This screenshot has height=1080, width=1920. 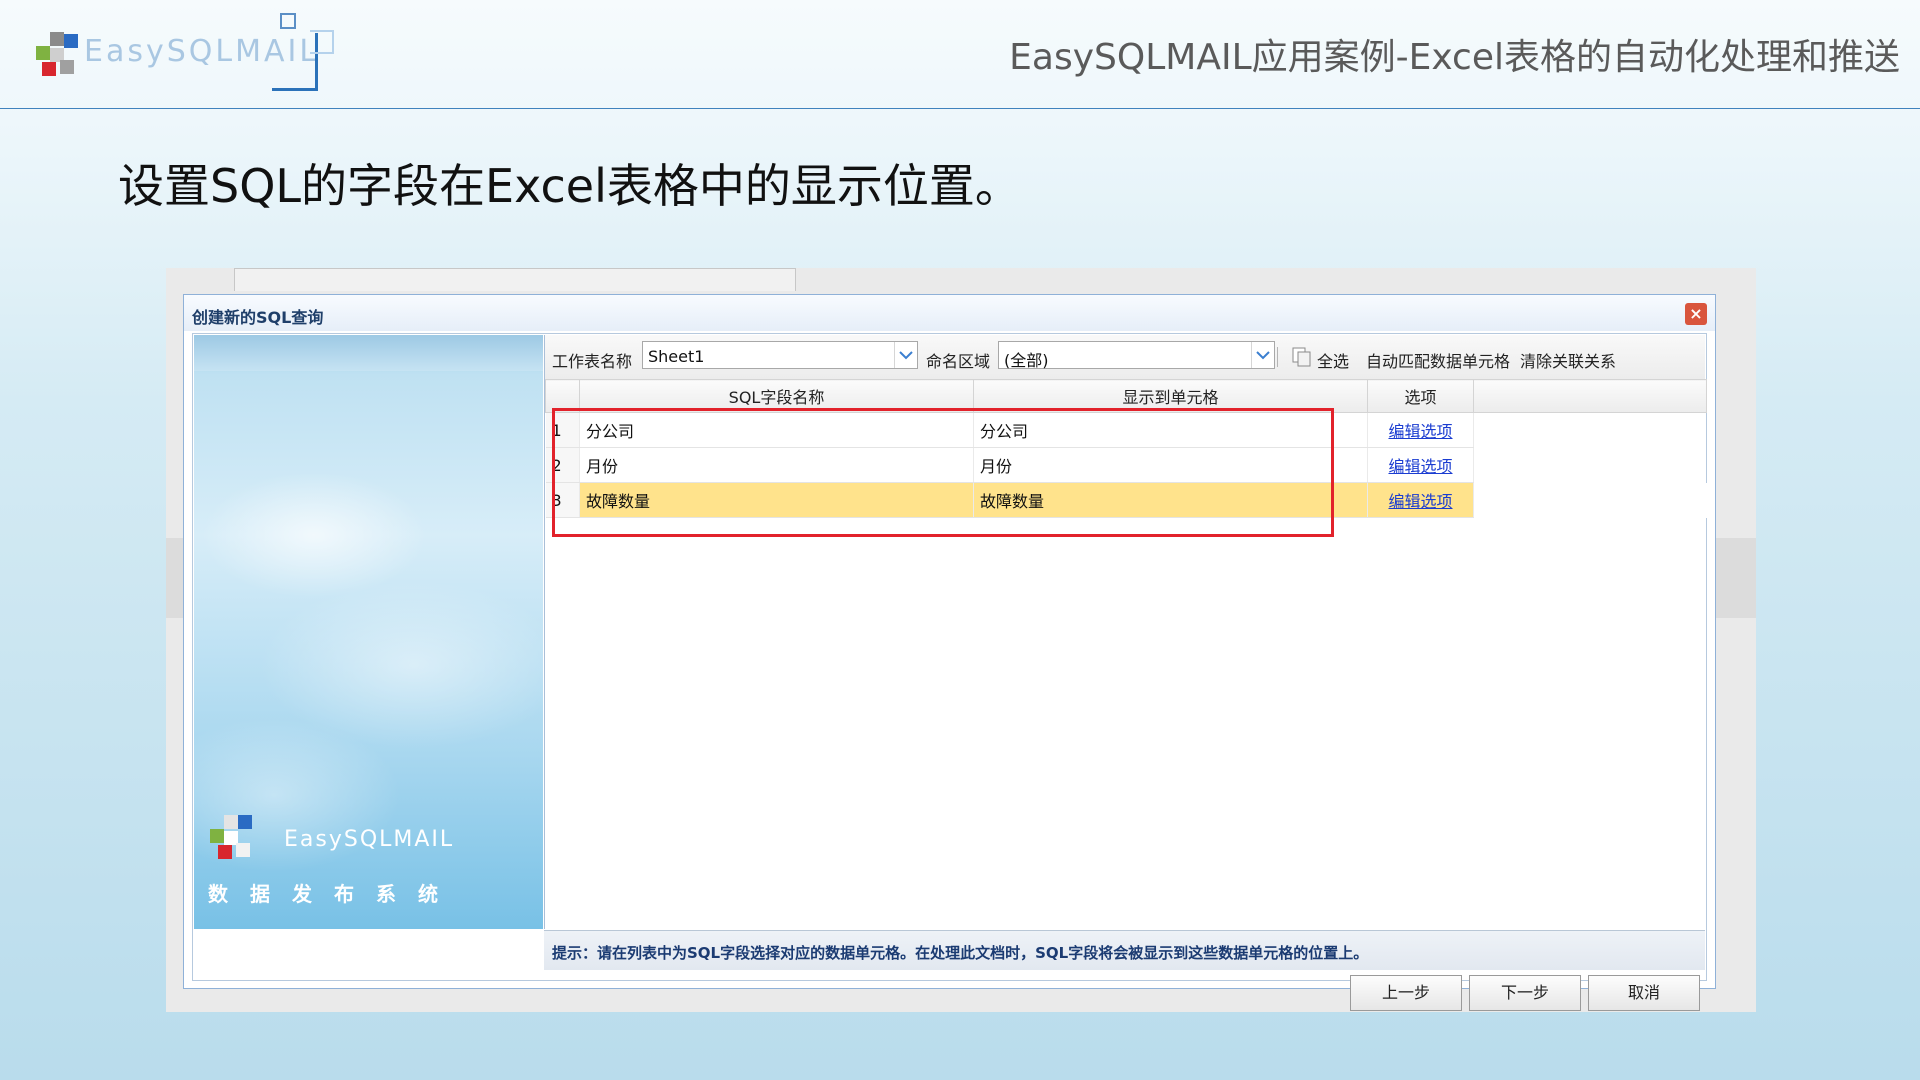 What do you see at coordinates (958, 361) in the screenshot?
I see `named-range-label: 命名区域` at bounding box center [958, 361].